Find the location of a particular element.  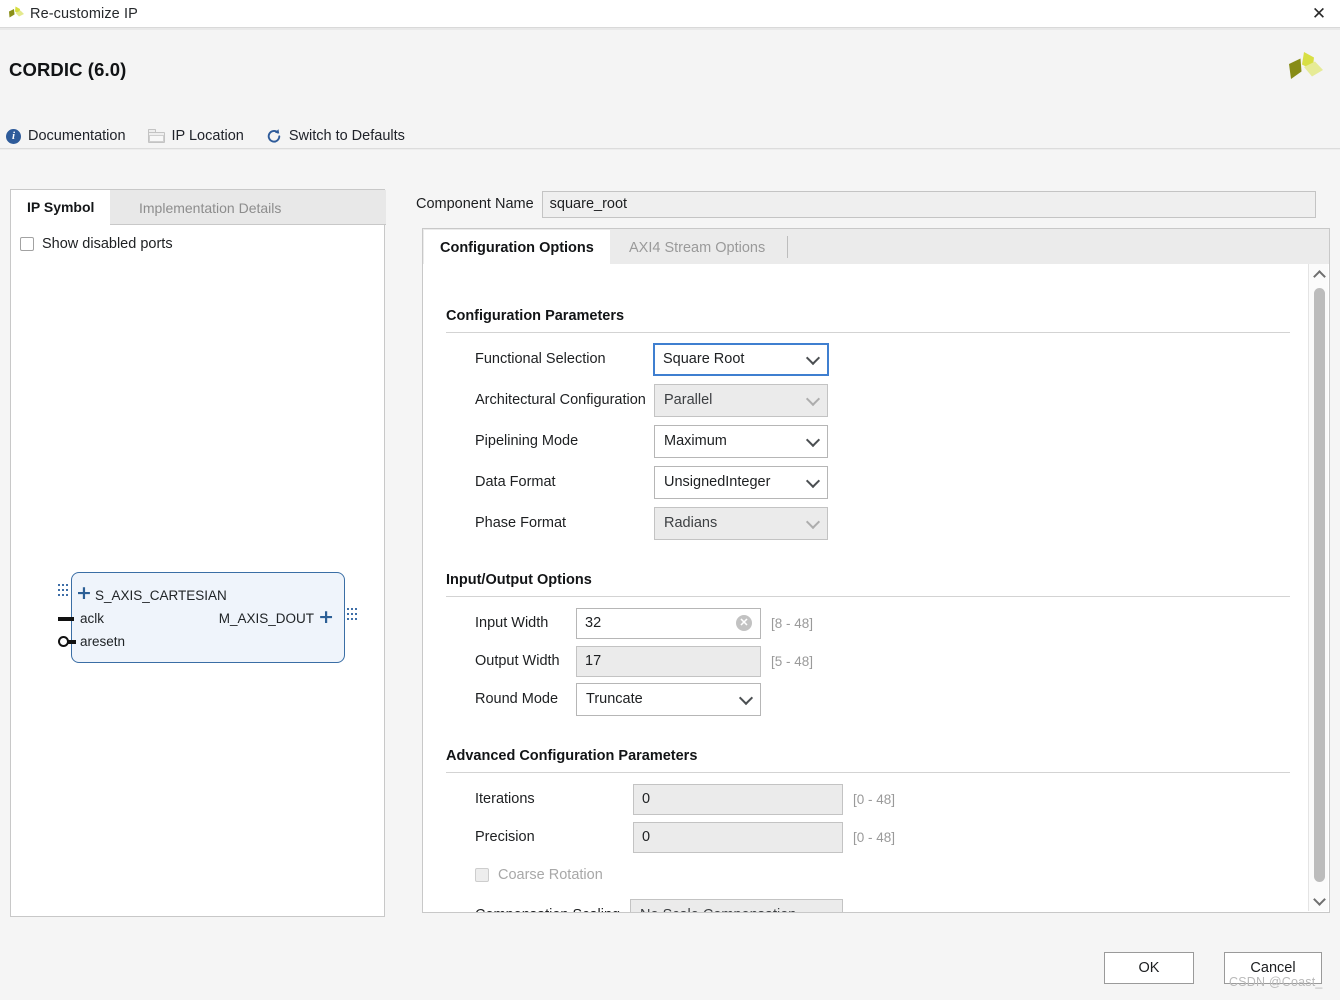

component-name-input: square_root is located at coordinates (928, 204).